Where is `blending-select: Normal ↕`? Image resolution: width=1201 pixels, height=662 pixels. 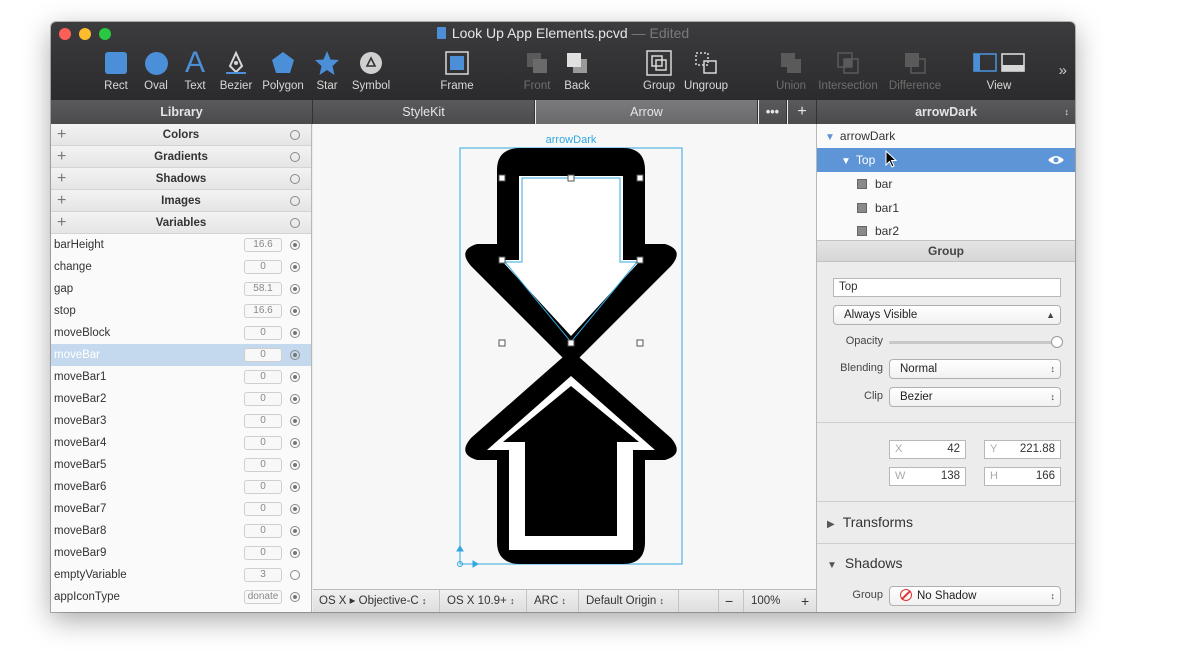 blending-select: Normal ↕ is located at coordinates (975, 369).